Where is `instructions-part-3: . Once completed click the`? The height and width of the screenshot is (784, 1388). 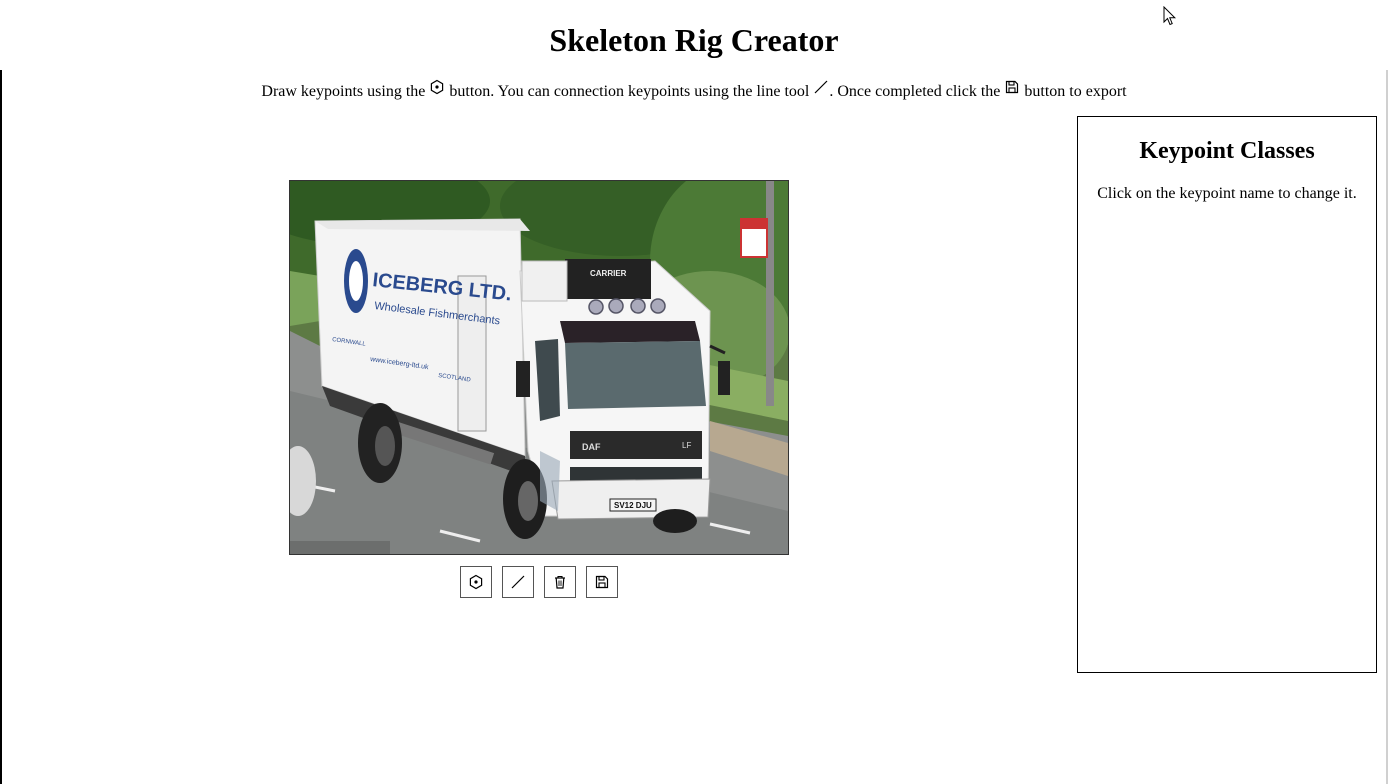
instructions-part-3: . Once completed click the is located at coordinates (917, 91).